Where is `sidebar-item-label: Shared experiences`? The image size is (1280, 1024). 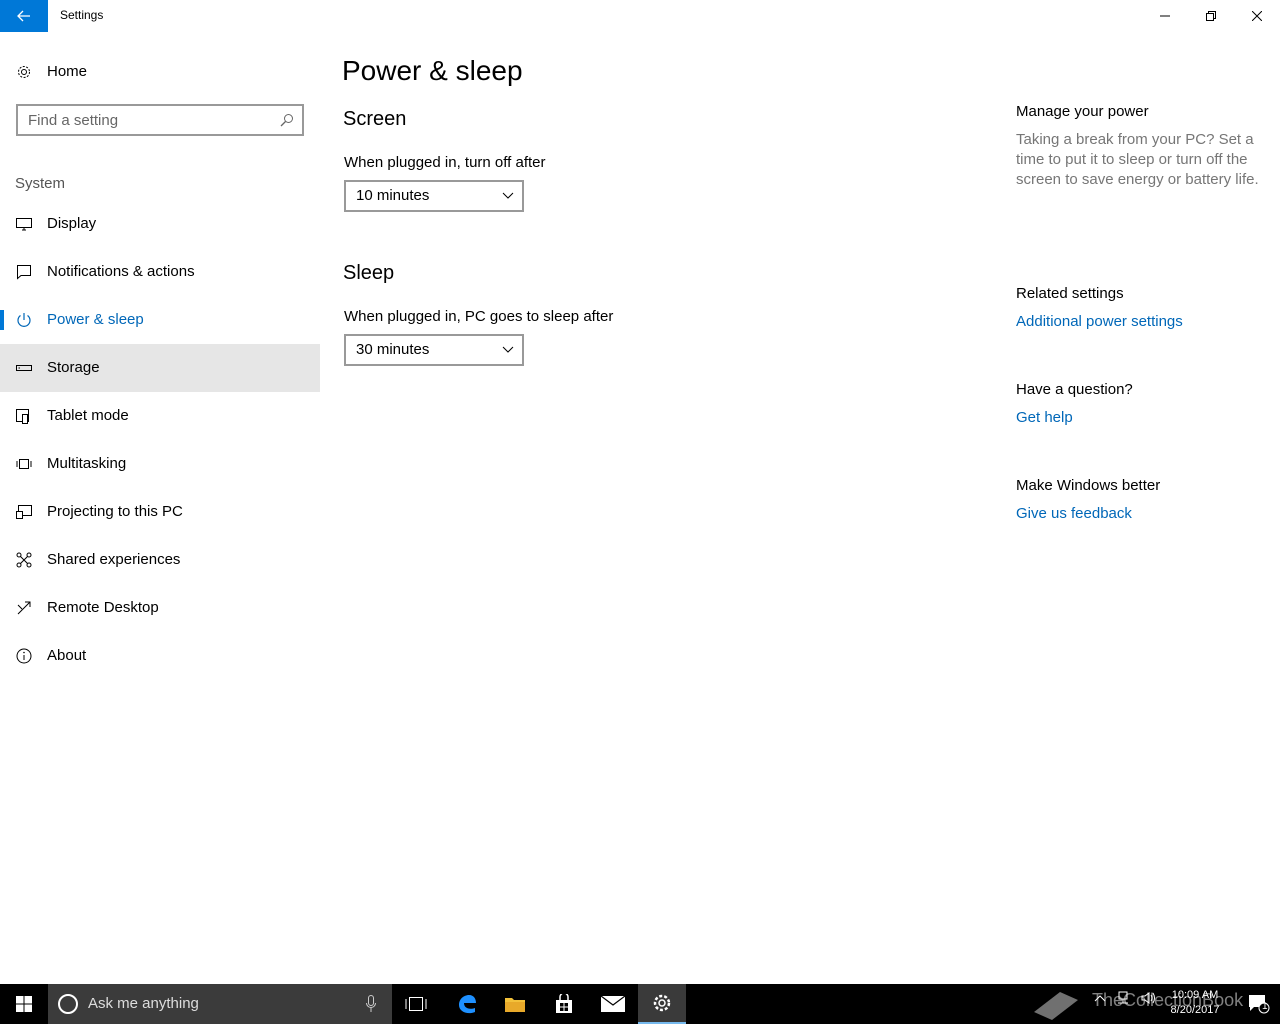 sidebar-item-label: Shared experiences is located at coordinates (114, 559).